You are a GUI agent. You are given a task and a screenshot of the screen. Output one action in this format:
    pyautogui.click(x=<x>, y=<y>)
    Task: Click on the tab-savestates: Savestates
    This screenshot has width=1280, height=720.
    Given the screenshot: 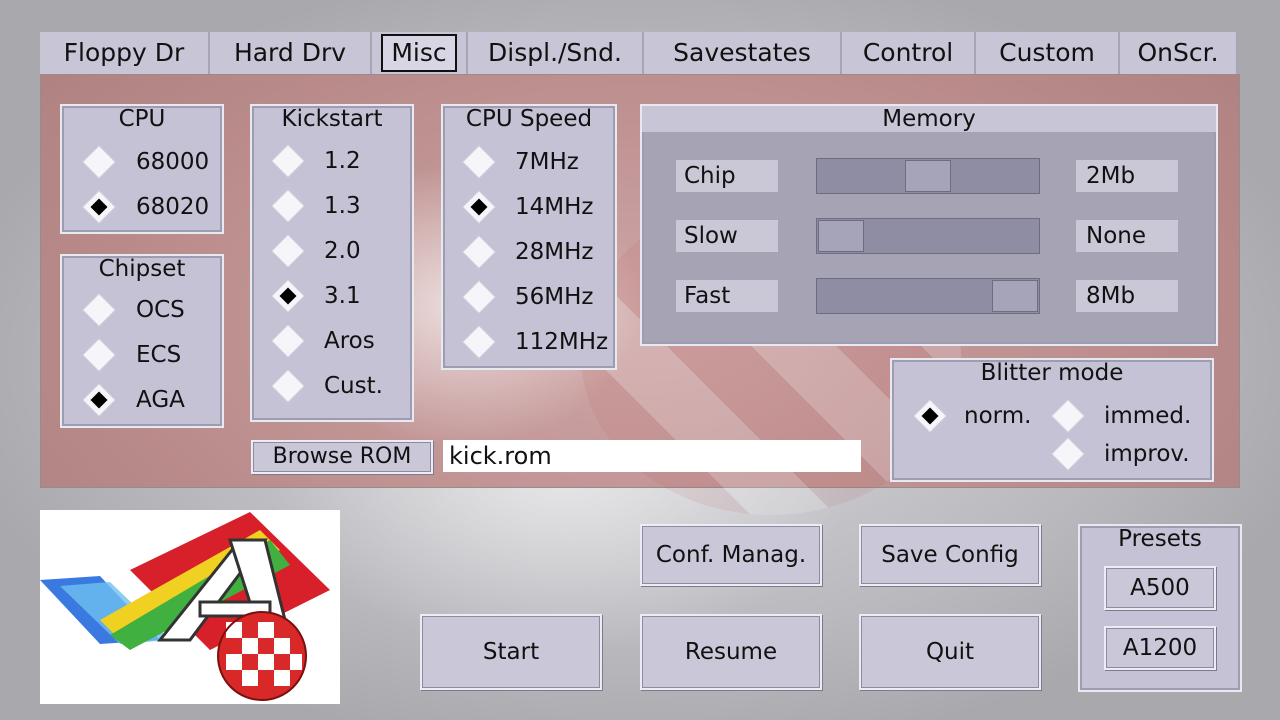 What is the action you would take?
    pyautogui.click(x=743, y=53)
    